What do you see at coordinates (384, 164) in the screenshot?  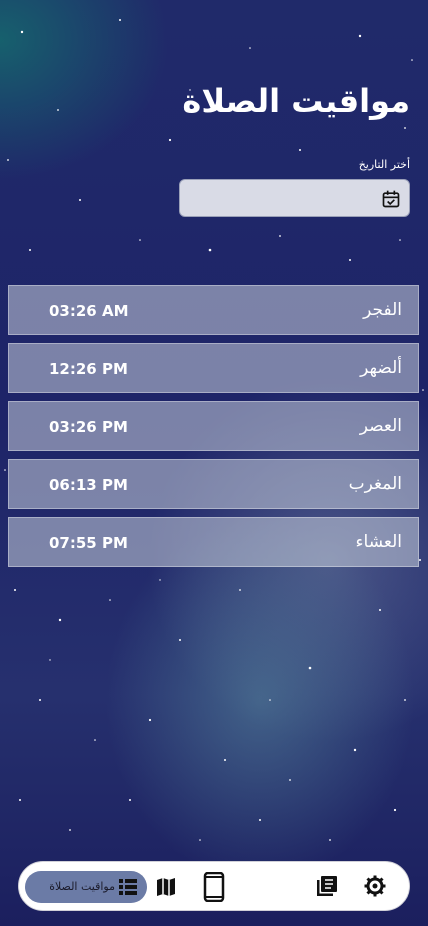 I see `date-picker-label: أختر التاريخ` at bounding box center [384, 164].